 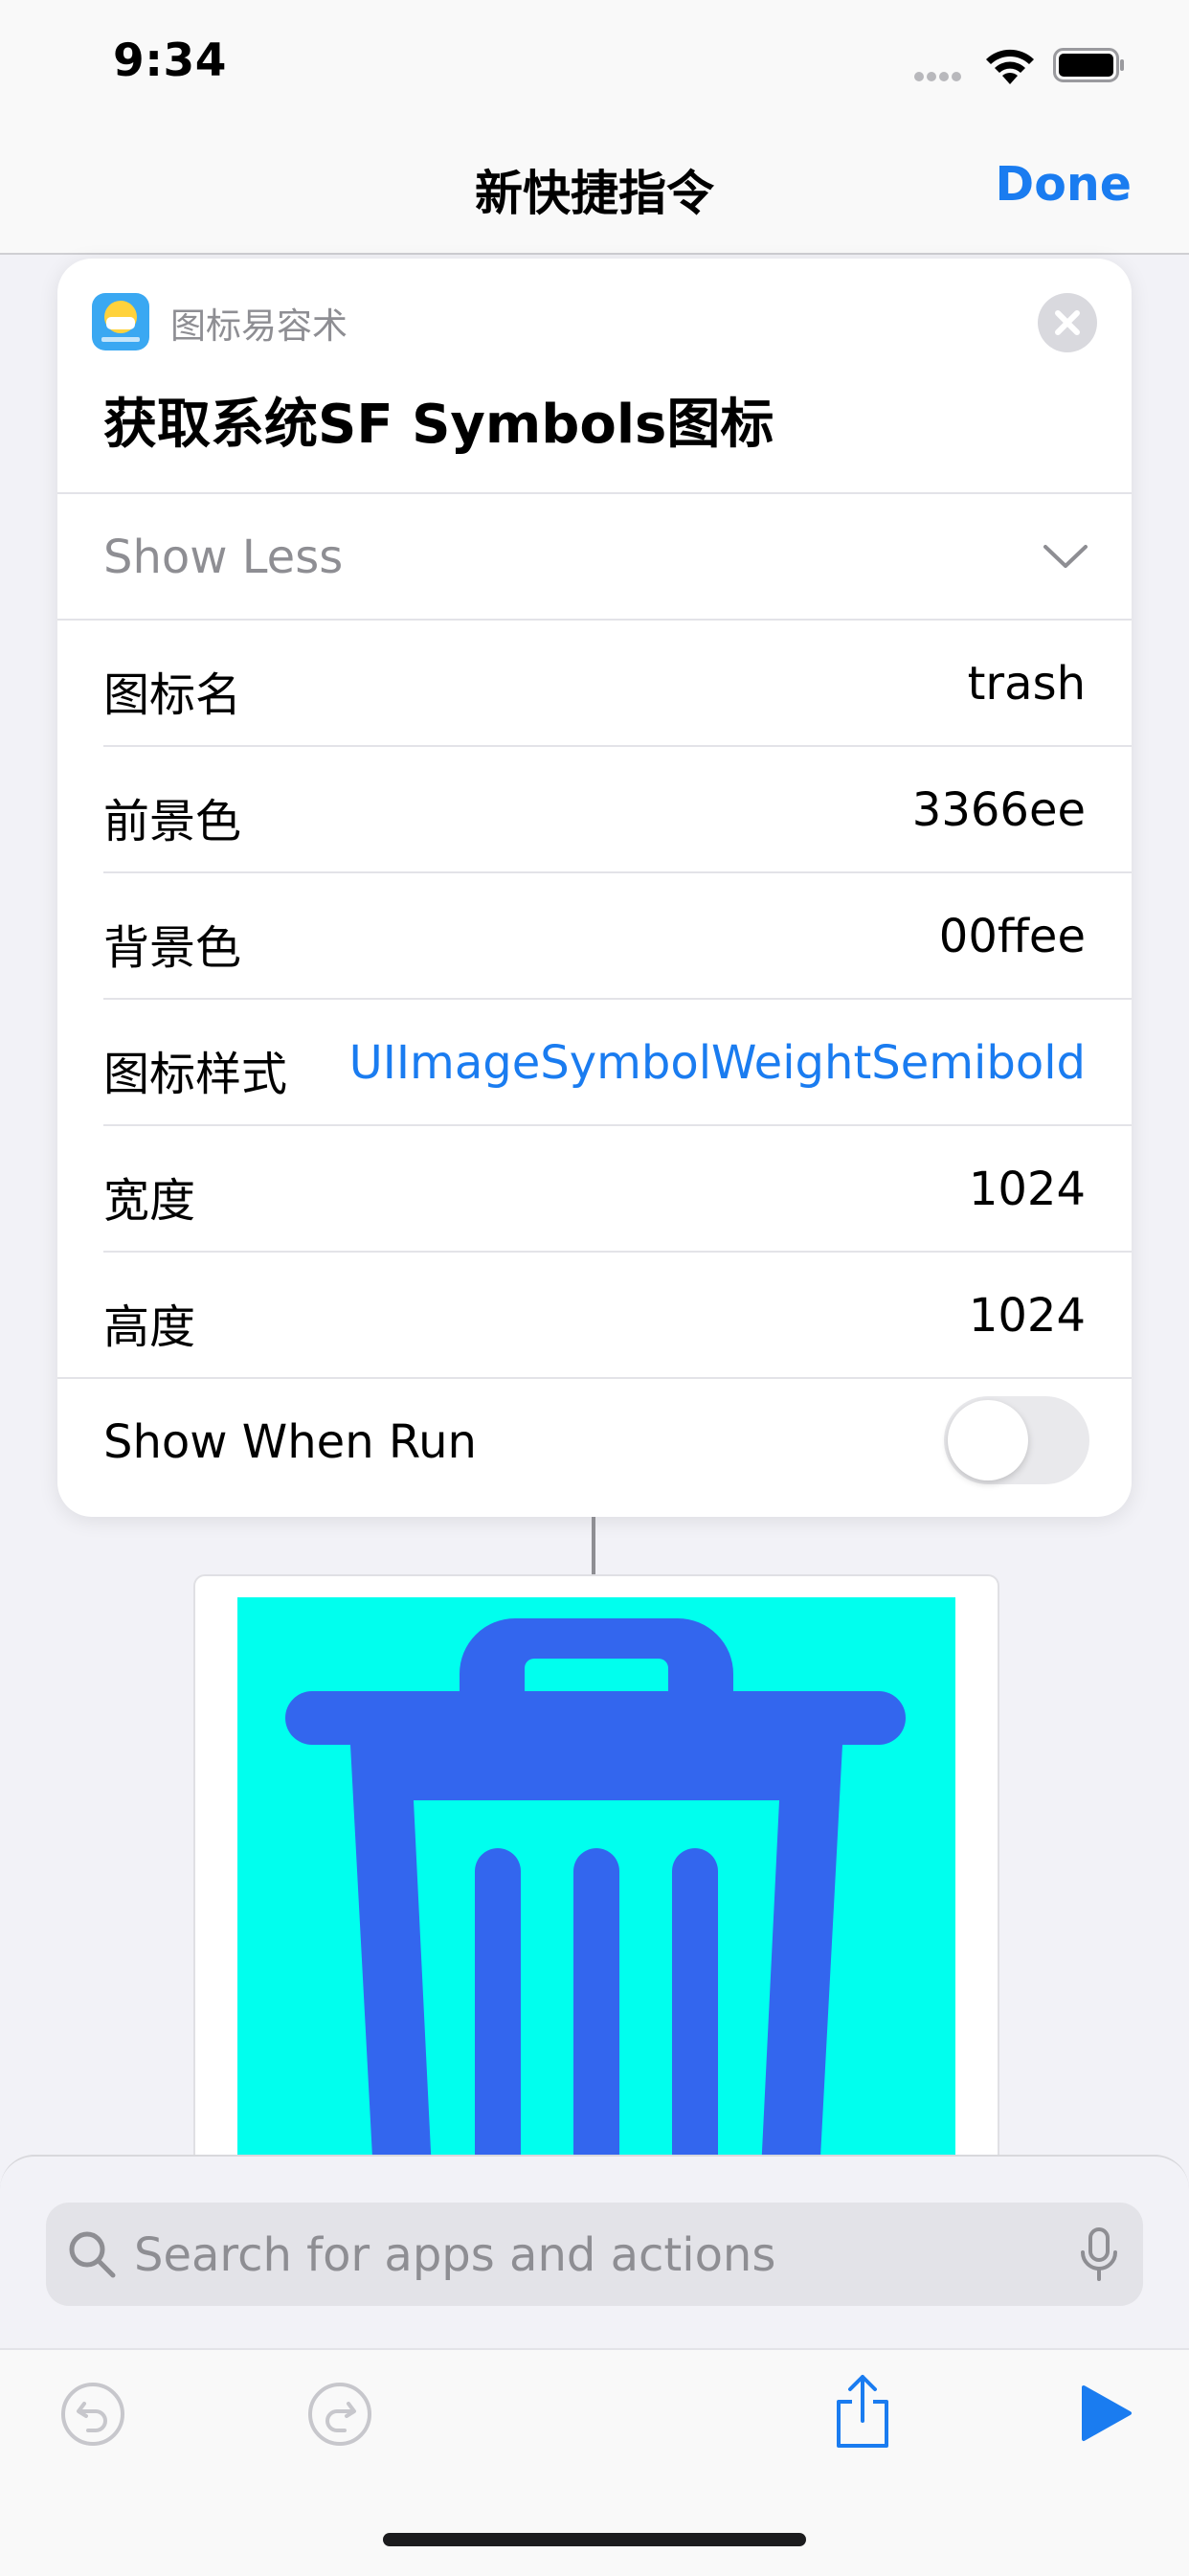 What do you see at coordinates (1027, 684) in the screenshot?
I see `param-value: trash` at bounding box center [1027, 684].